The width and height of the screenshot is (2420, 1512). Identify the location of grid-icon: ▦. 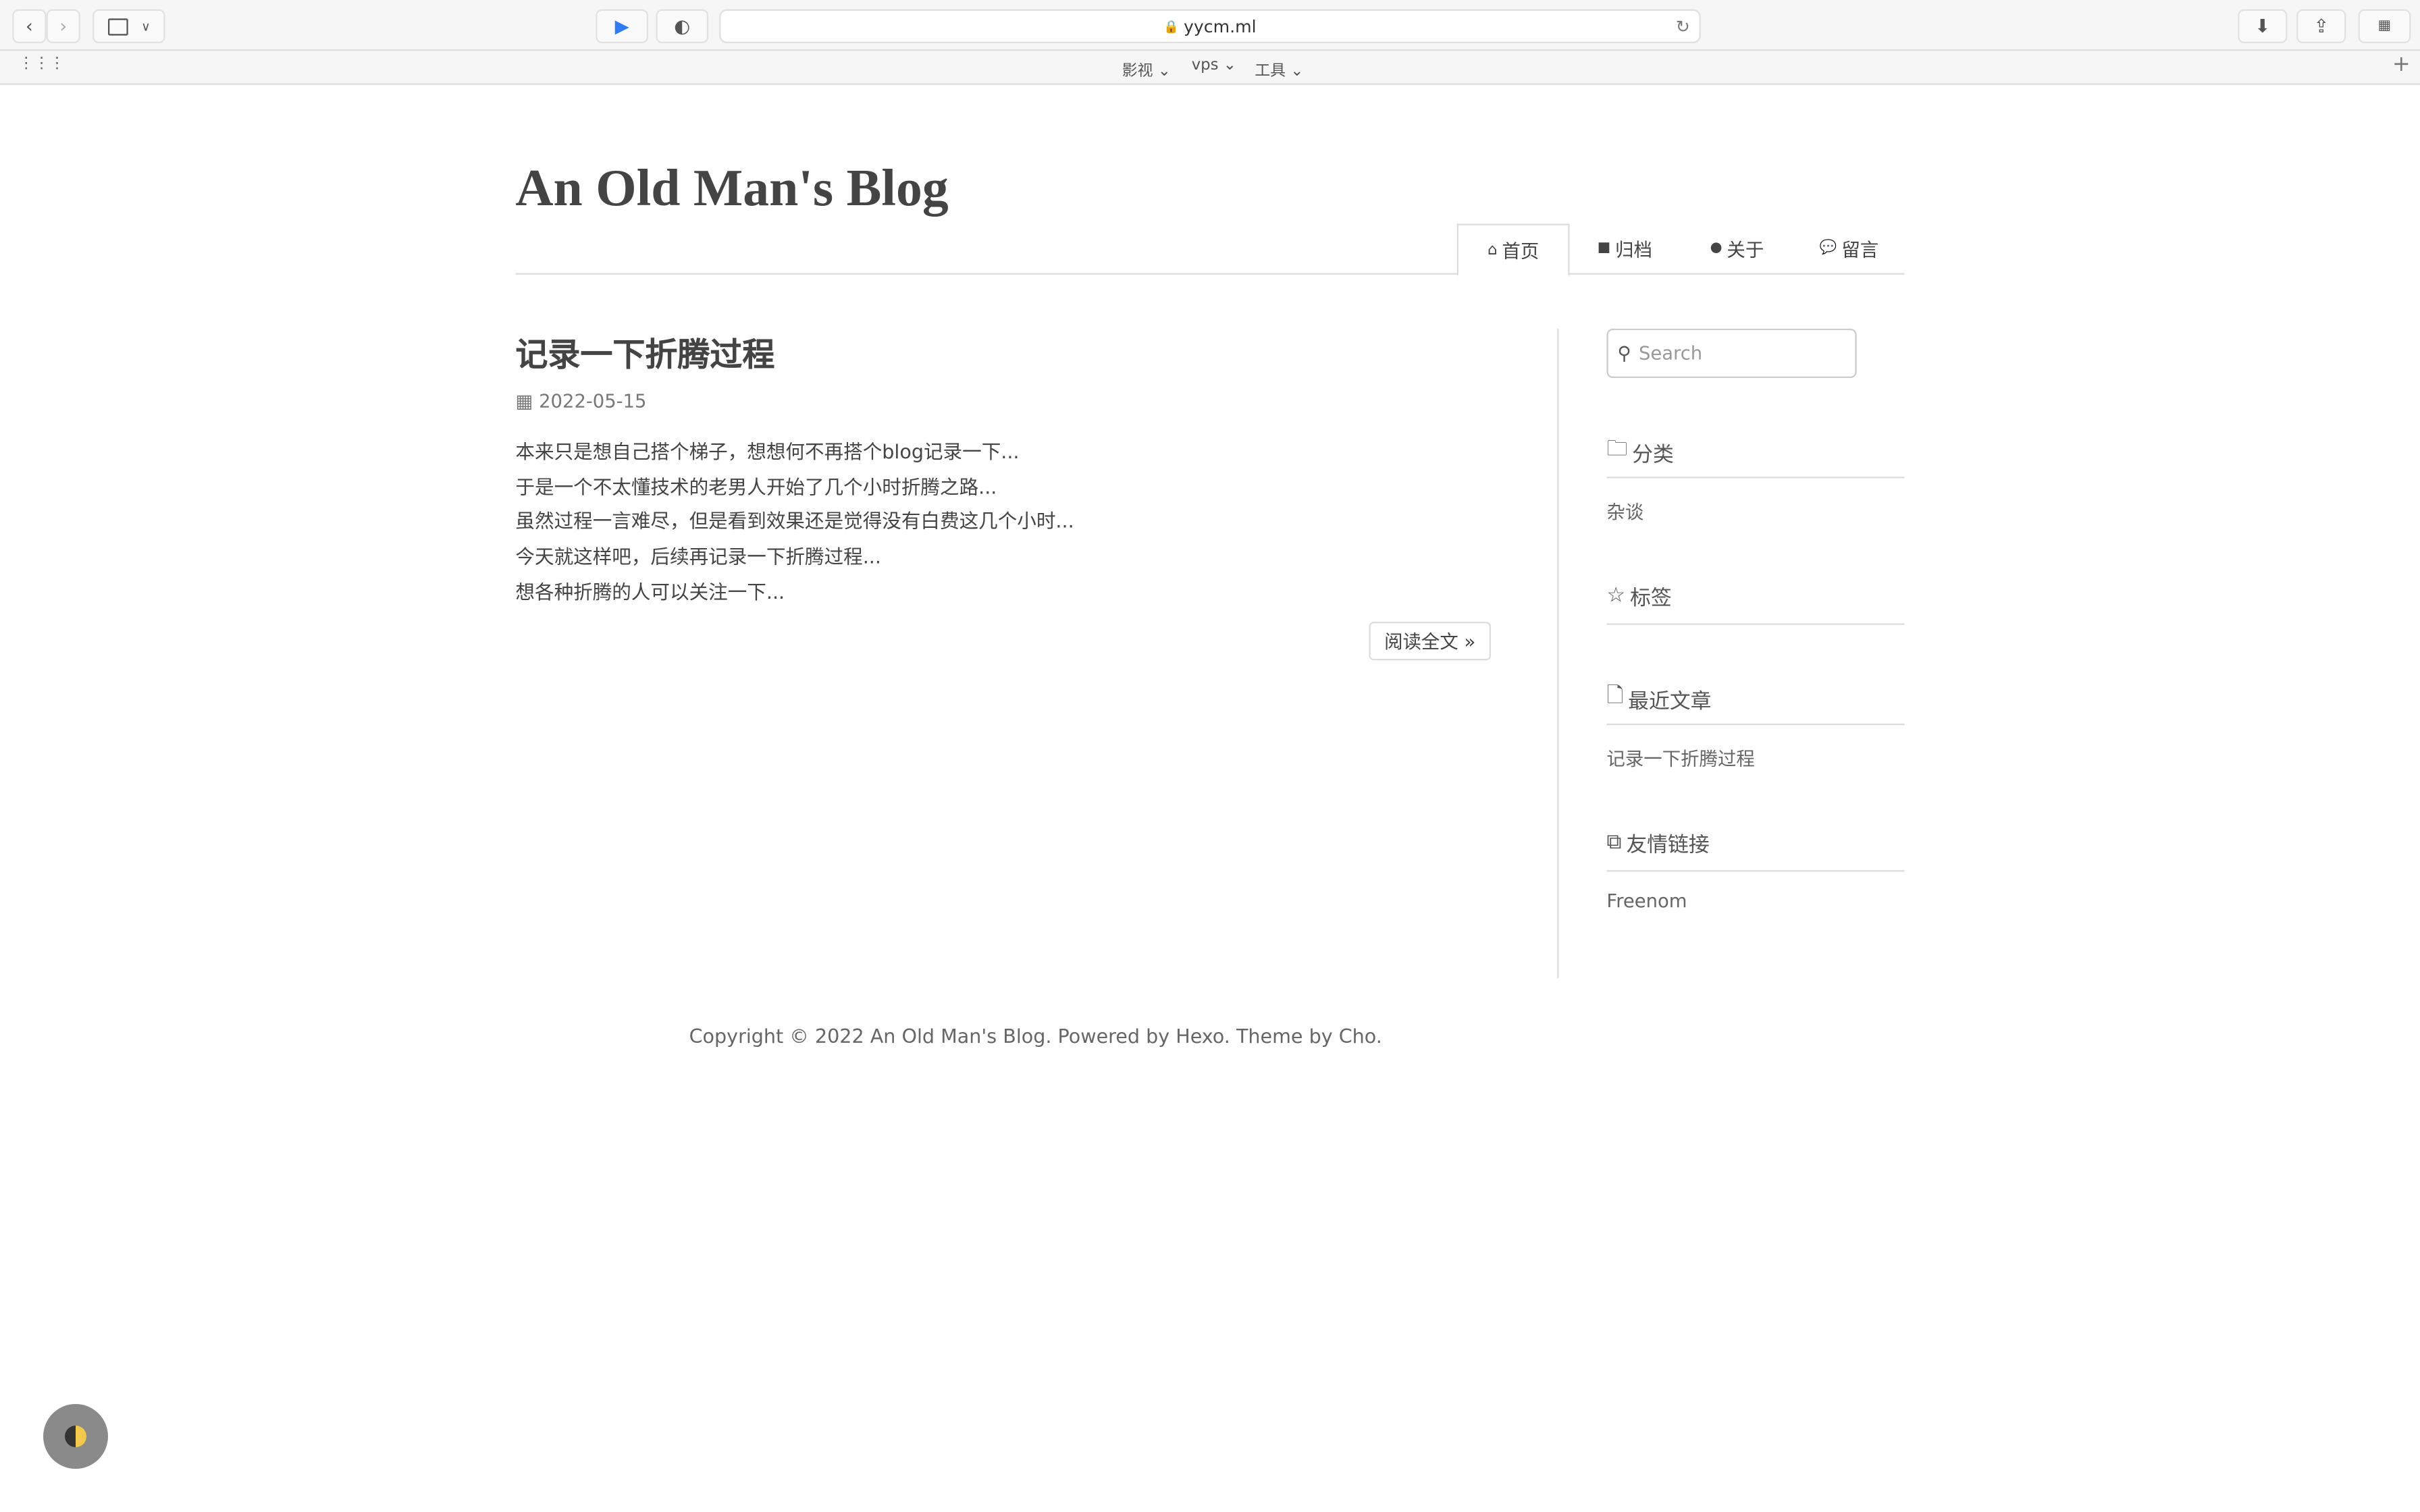
(2384, 26).